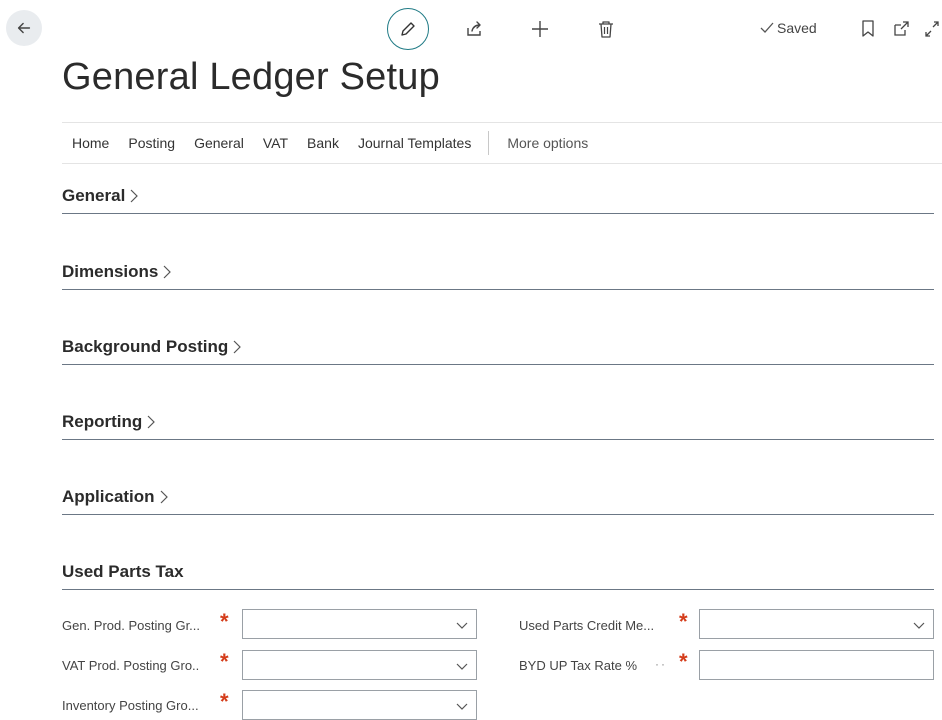 The image size is (942, 720). Describe the element at coordinates (108, 496) in the screenshot. I see `fasttab-application-title: Application` at that location.